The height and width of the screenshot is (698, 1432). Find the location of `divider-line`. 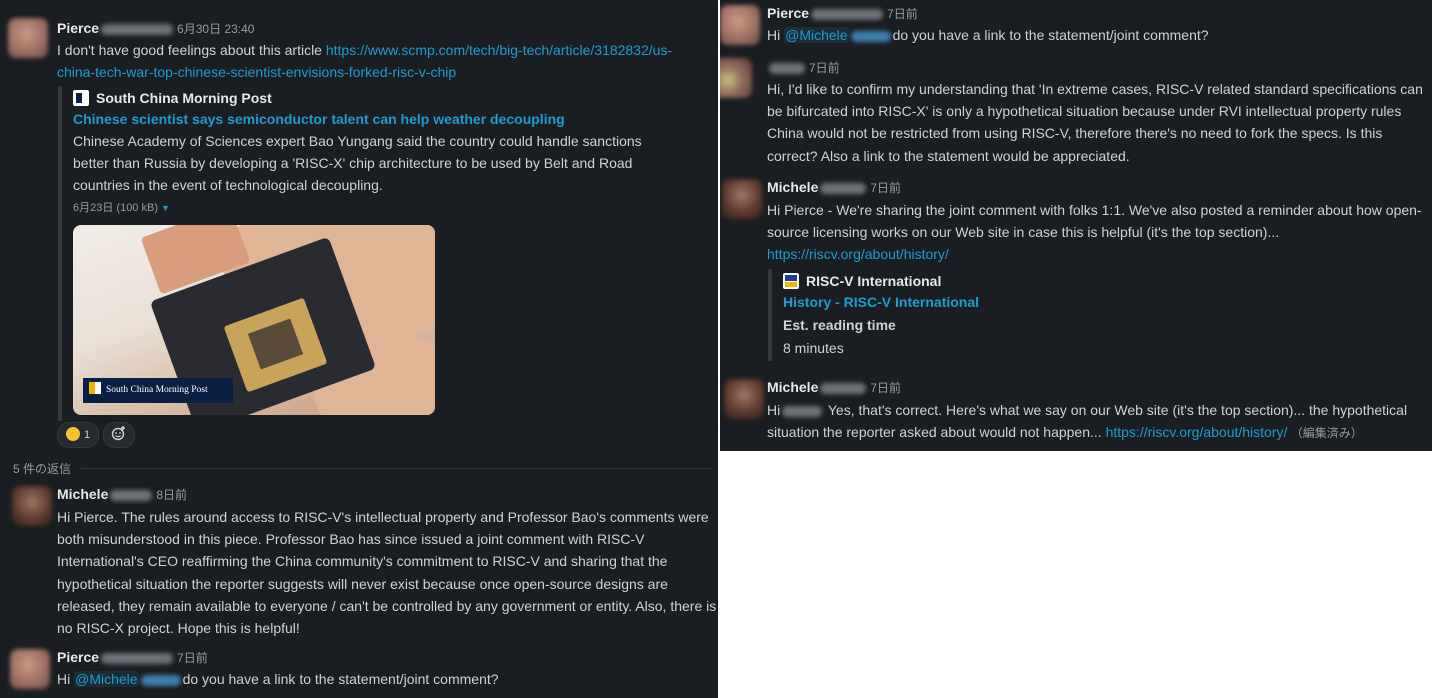

divider-line is located at coordinates (397, 468).